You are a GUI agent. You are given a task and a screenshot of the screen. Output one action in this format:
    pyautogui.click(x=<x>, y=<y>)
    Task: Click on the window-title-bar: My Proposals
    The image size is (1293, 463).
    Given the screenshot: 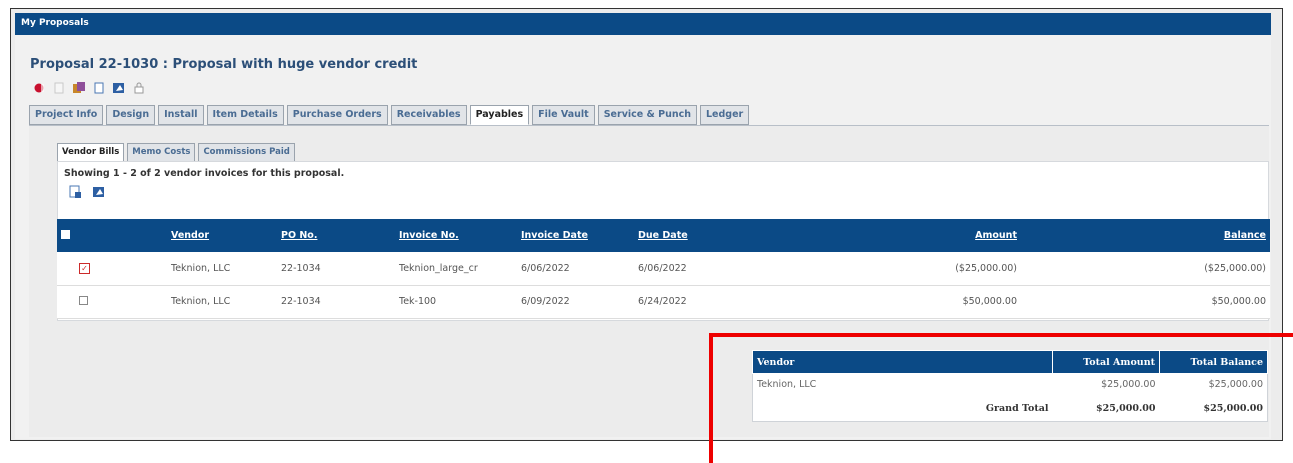 What is the action you would take?
    pyautogui.click(x=643, y=24)
    